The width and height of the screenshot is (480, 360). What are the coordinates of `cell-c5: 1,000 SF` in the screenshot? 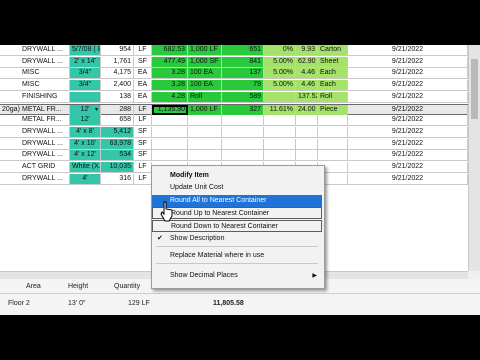 It's located at (205, 61).